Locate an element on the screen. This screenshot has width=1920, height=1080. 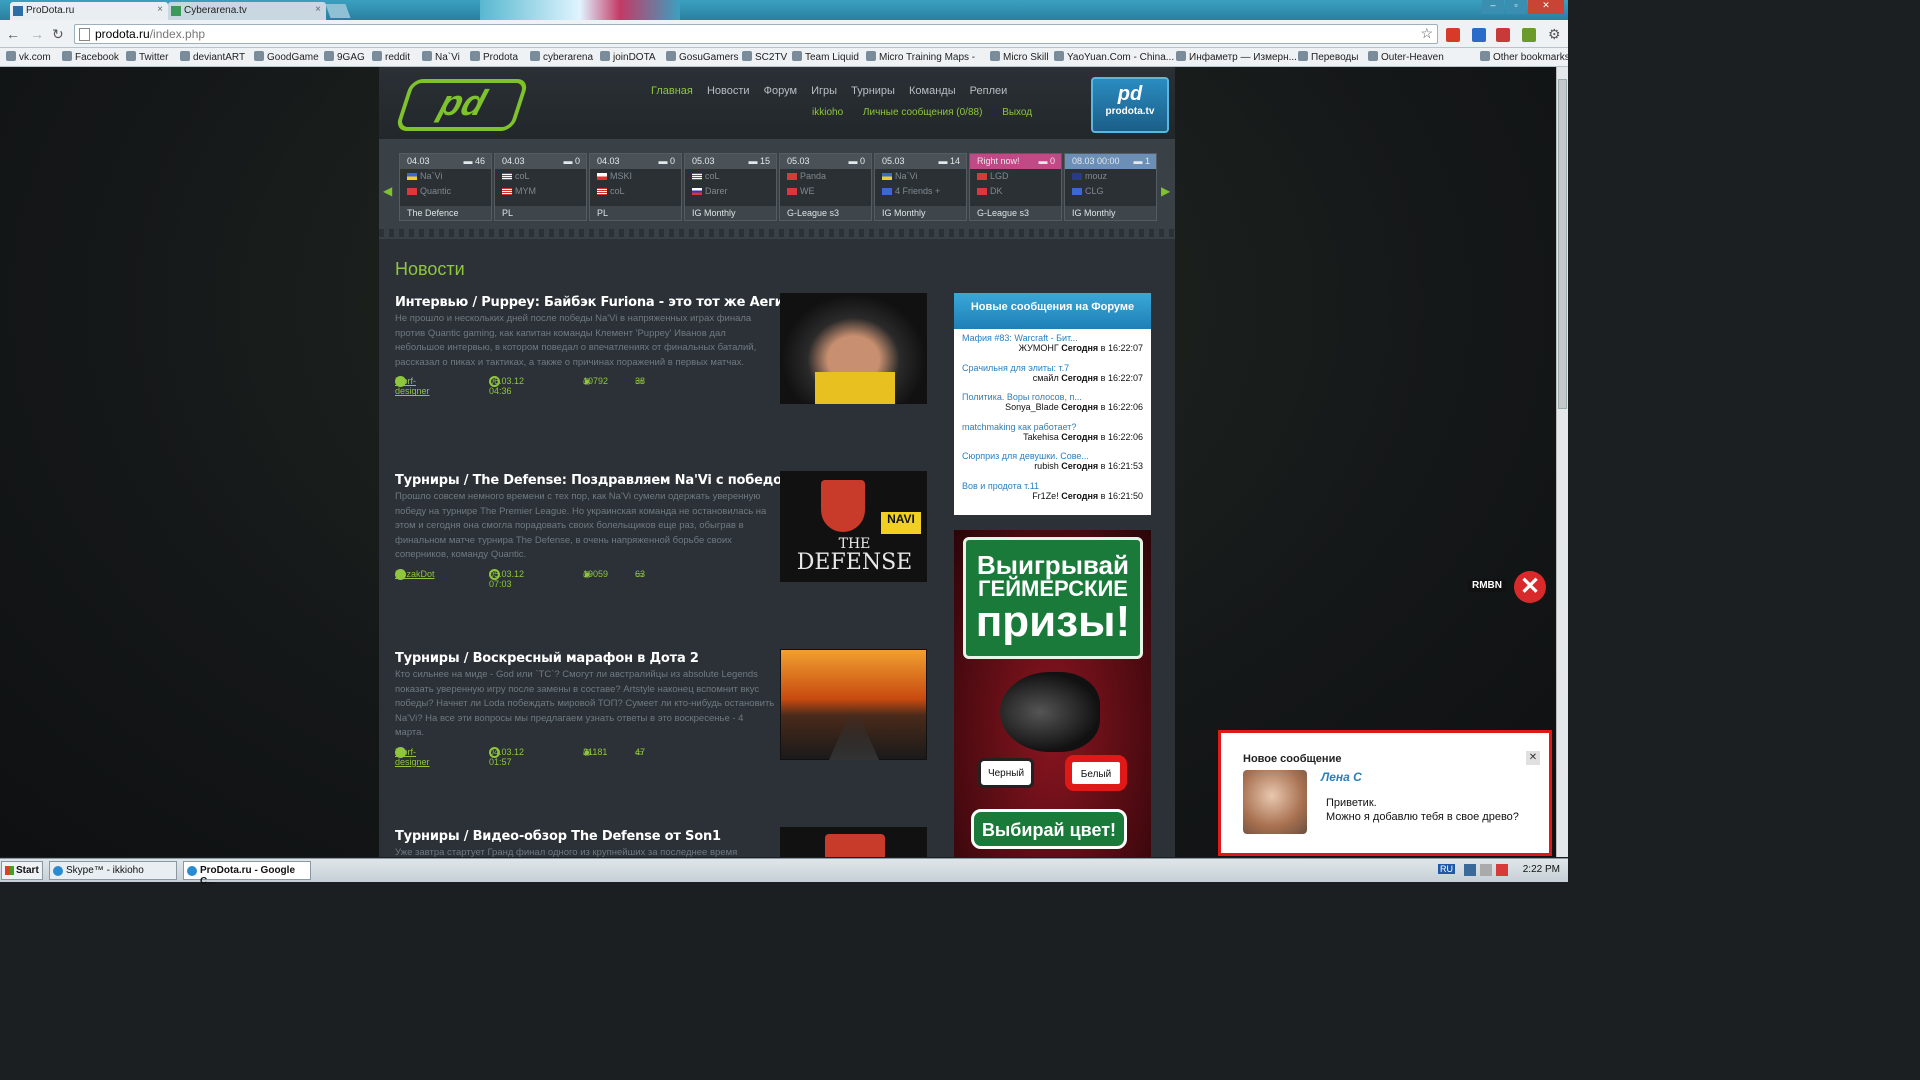
nav-tournaments: Турниры is located at coordinates (873, 91).